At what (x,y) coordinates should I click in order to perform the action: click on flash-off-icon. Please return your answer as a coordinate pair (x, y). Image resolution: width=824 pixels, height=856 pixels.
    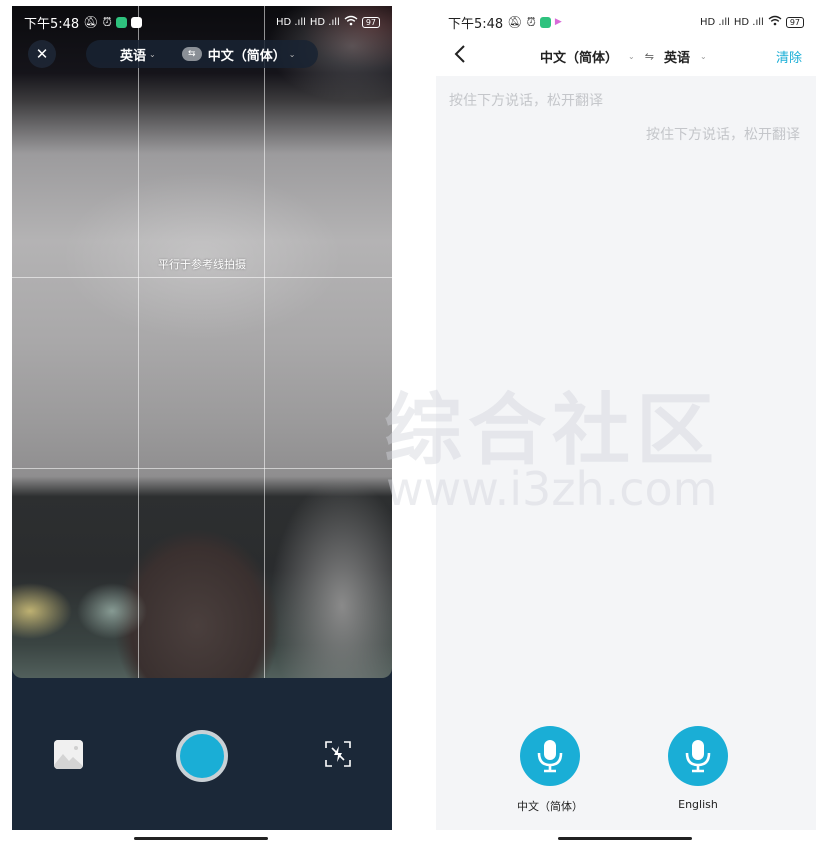
    Looking at the image, I should click on (338, 754).